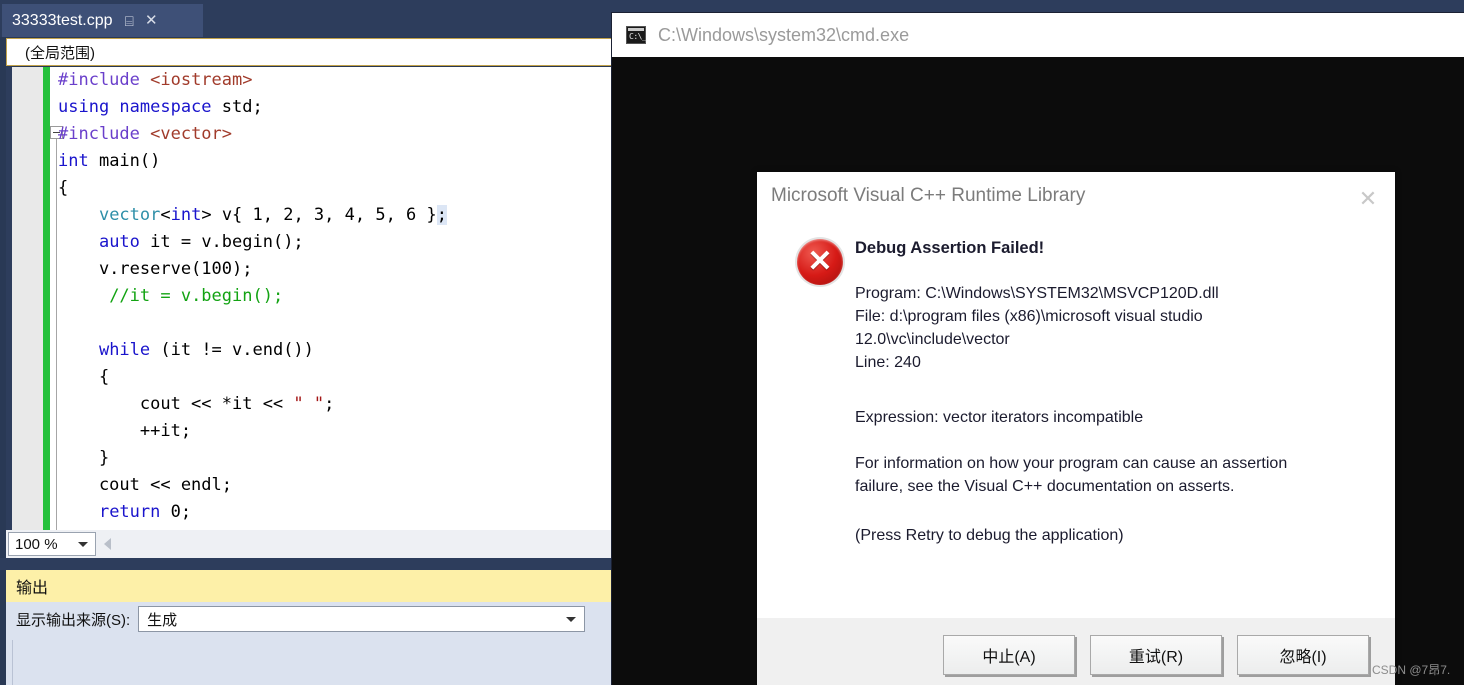 Image resolution: width=1464 pixels, height=685 pixels. What do you see at coordinates (62, 20) in the screenshot?
I see `document-tab-label: 33333test.cpp` at bounding box center [62, 20].